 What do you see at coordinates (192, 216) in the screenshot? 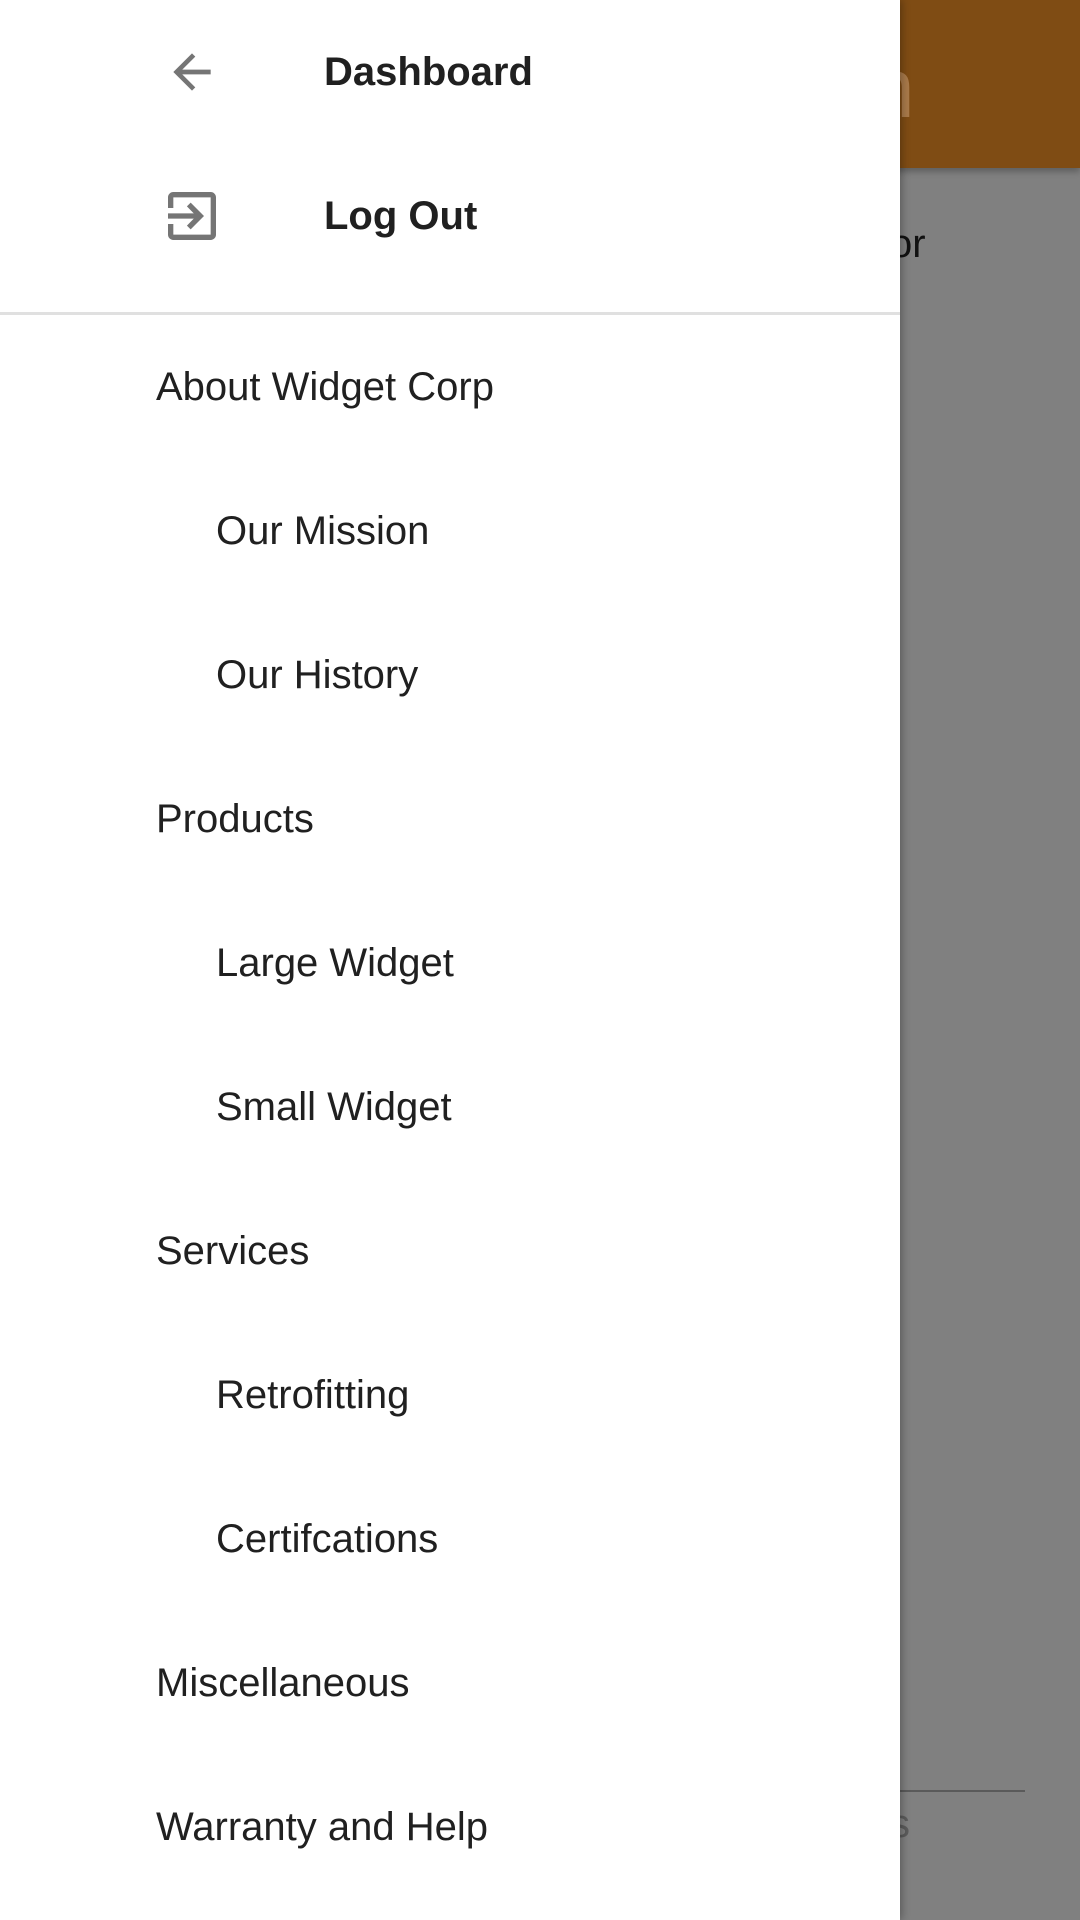
I see `exit-to-app-icon` at bounding box center [192, 216].